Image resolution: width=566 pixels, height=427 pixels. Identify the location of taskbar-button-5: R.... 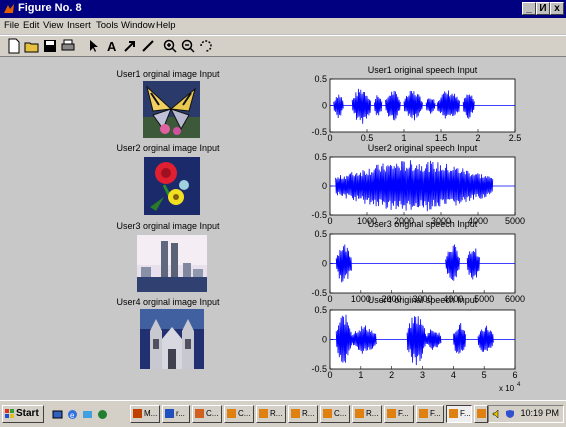
(271, 414).